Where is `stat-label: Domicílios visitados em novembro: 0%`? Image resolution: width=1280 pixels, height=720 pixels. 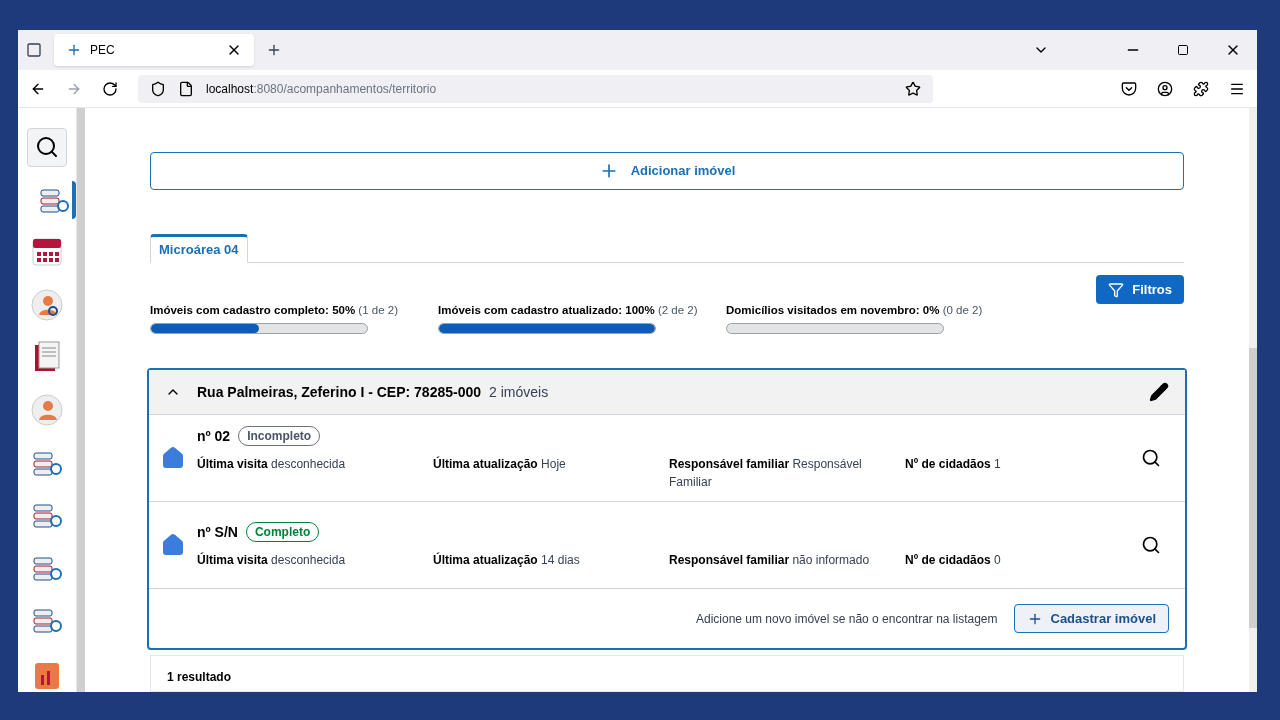
stat-label: Domicílios visitados em novembro: 0% is located at coordinates (833, 310).